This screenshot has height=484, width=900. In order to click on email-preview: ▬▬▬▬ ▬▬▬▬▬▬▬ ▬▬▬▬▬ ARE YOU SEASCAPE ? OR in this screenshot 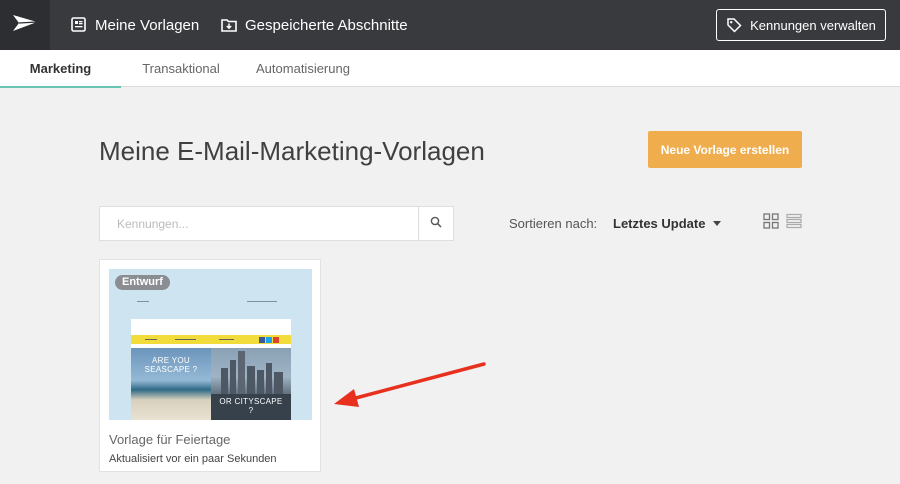, I will do `click(211, 369)`.